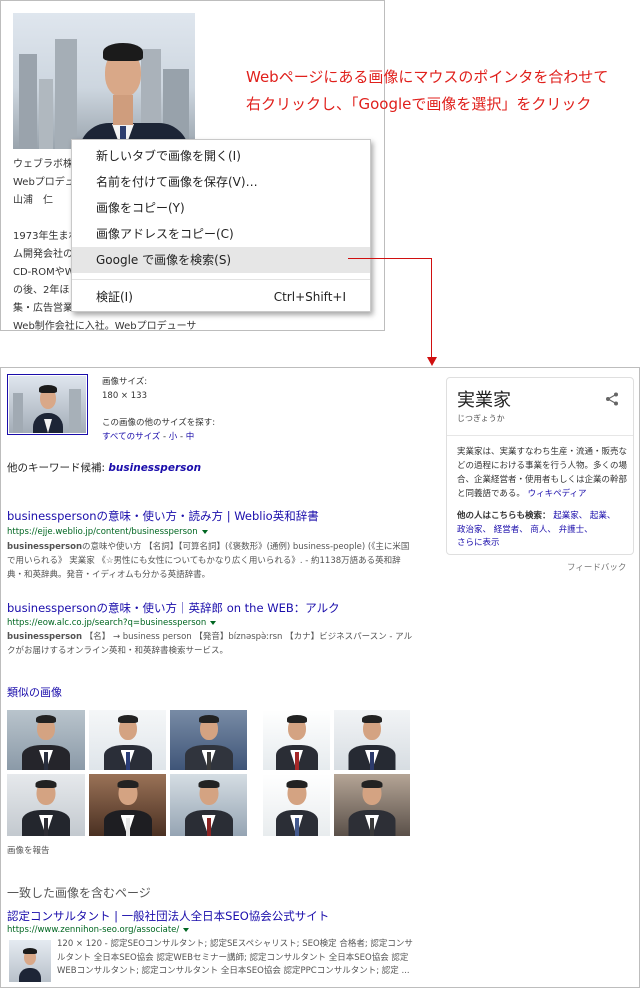  What do you see at coordinates (190, 437) in the screenshot?
I see `medium-size-link: 中` at bounding box center [190, 437].